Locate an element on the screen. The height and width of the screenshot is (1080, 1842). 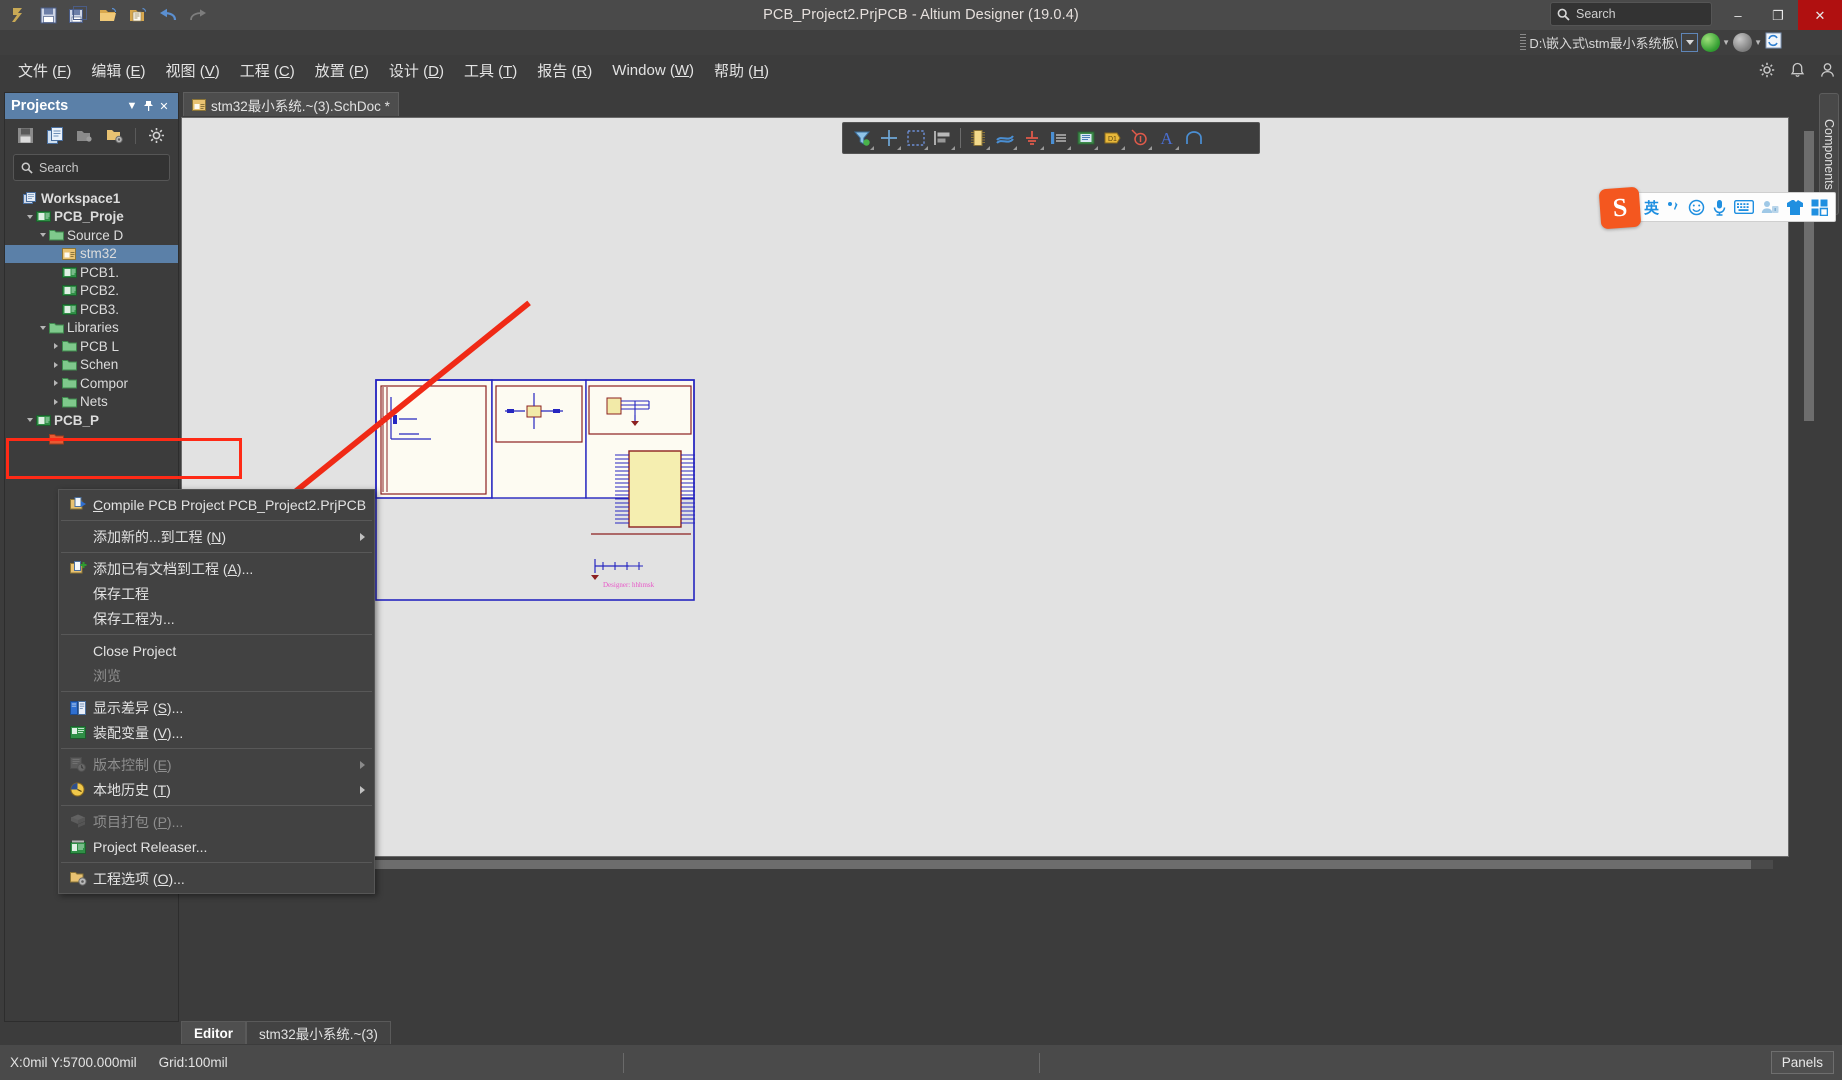
tree-item-pcb1: PCB1. is located at coordinates (91, 272).